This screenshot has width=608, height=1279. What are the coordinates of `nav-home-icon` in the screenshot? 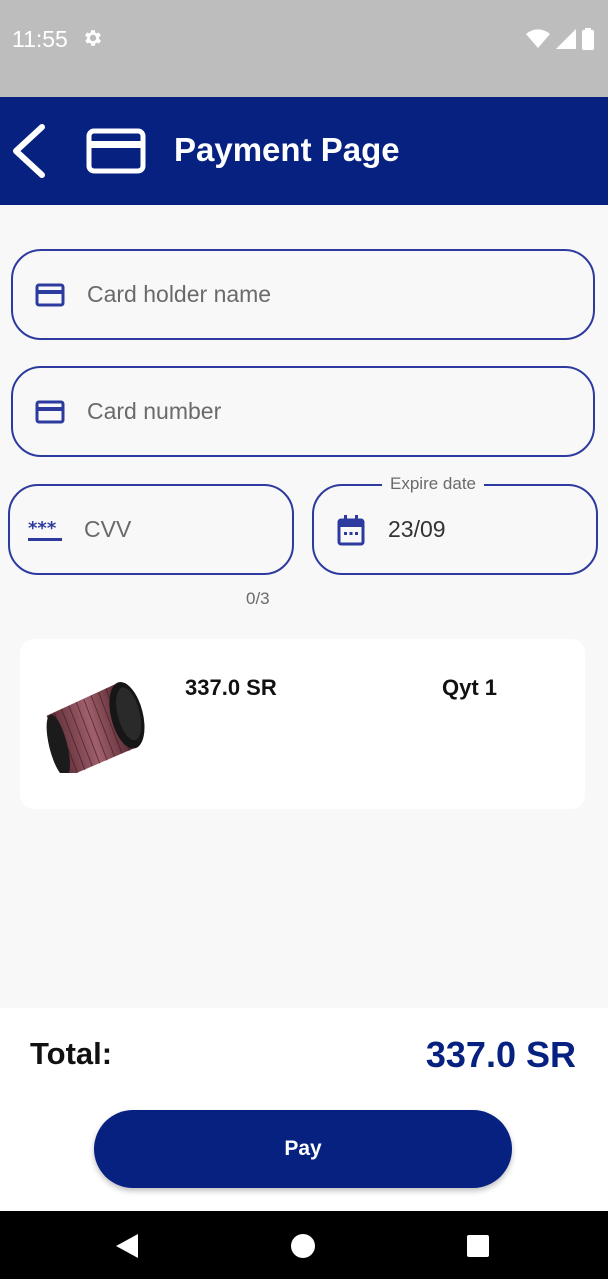 It's located at (303, 1246).